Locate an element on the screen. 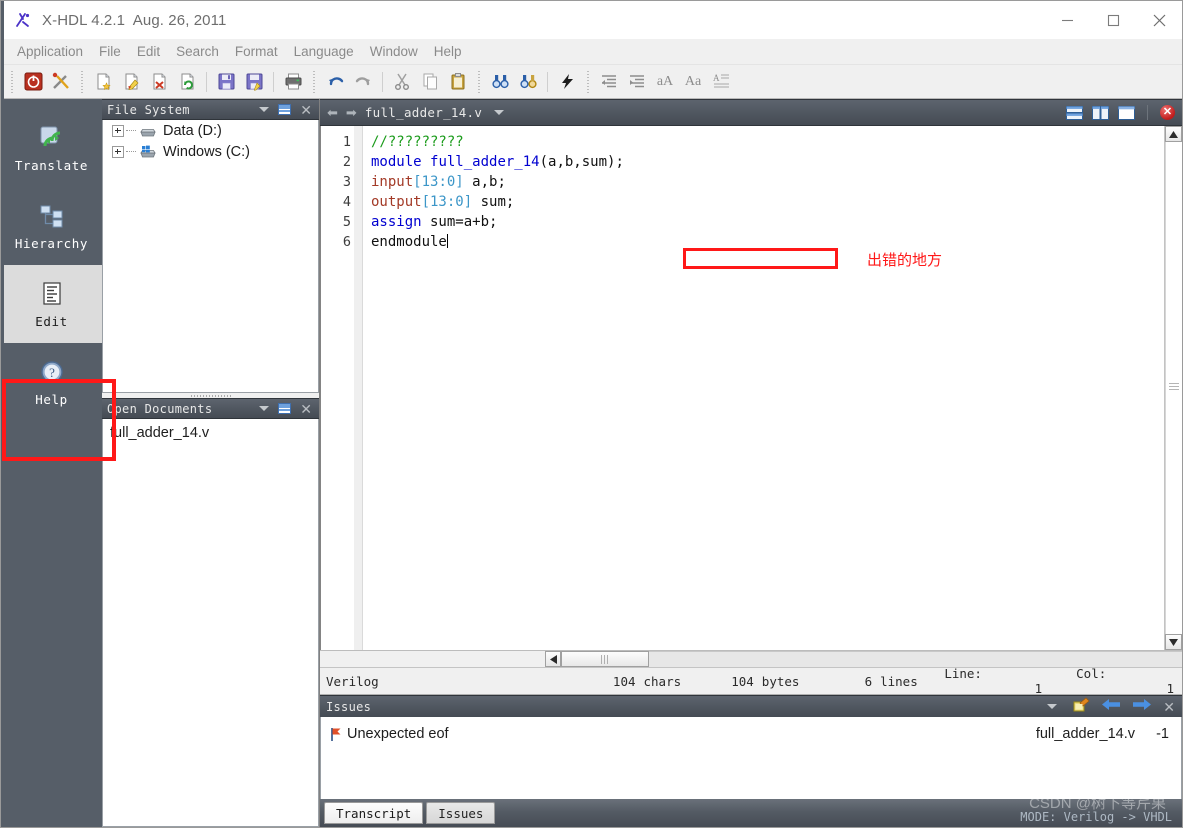 The image size is (1183, 828). cut-icon is located at coordinates (402, 82).